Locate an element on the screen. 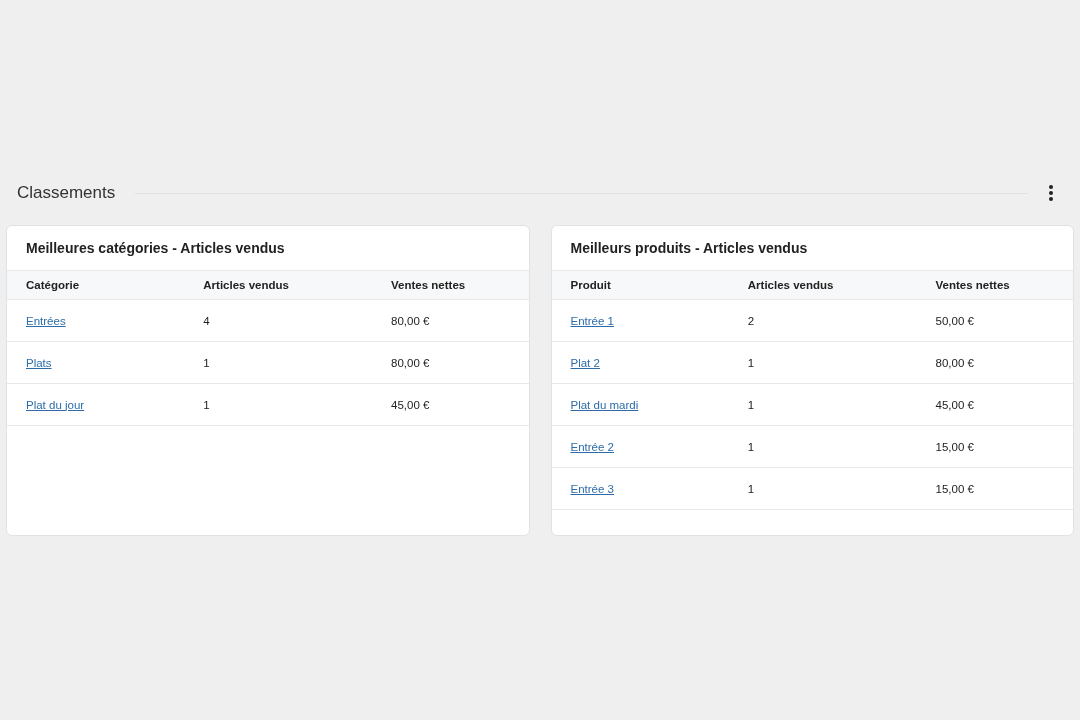  more-options-icon is located at coordinates (1051, 193).